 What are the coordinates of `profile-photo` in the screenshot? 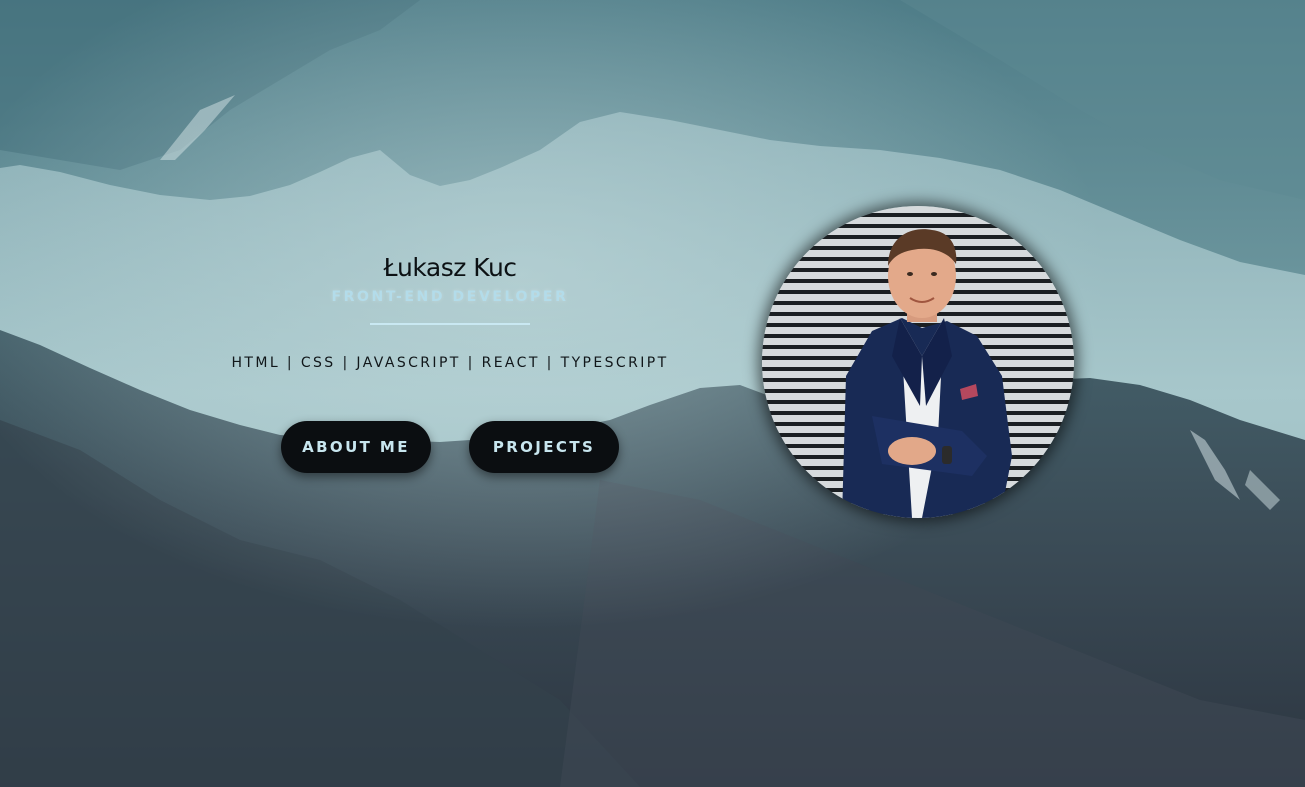 It's located at (918, 362).